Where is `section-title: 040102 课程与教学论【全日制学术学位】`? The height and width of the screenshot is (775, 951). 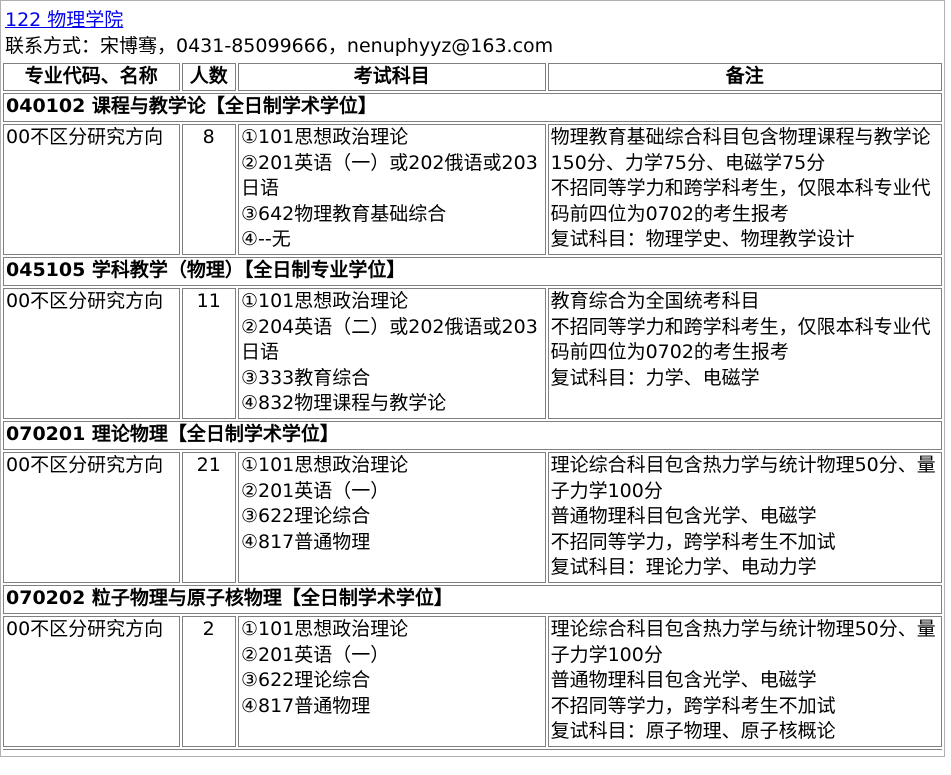 section-title: 040102 课程与教学论【全日制学术学位】 is located at coordinates (472, 107).